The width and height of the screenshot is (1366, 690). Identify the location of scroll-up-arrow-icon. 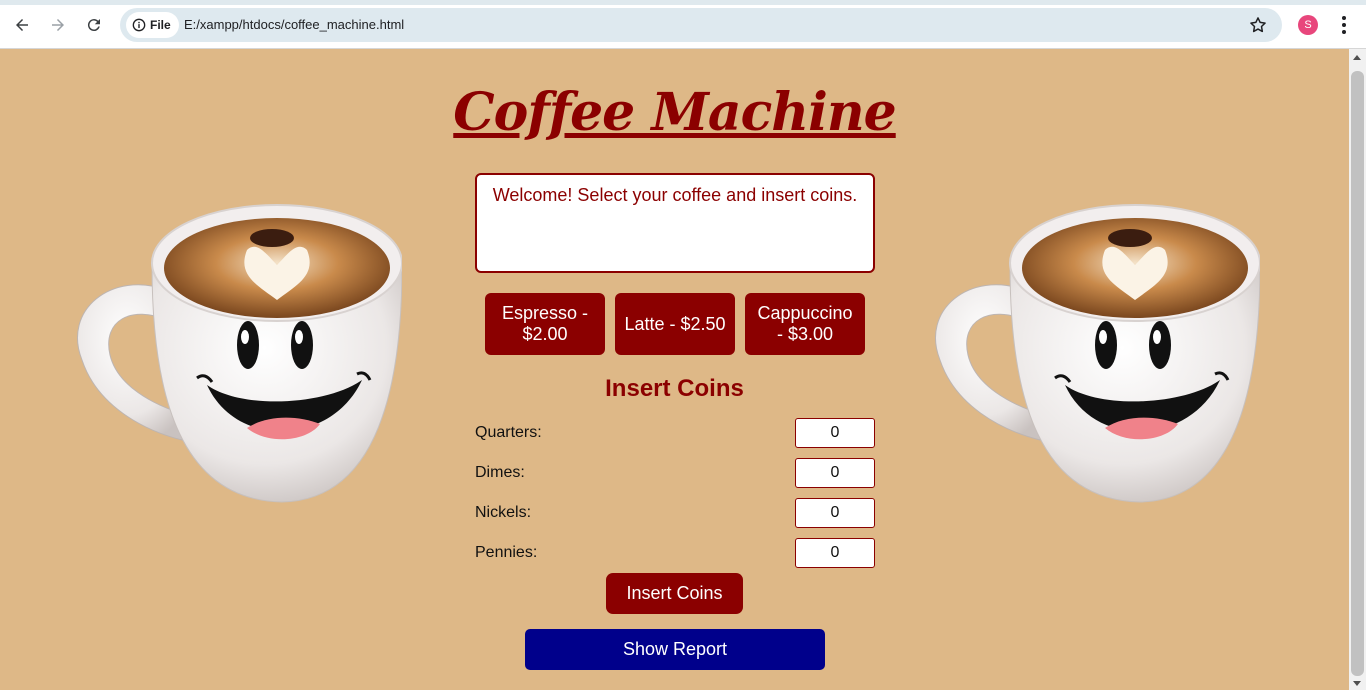
(1357, 57).